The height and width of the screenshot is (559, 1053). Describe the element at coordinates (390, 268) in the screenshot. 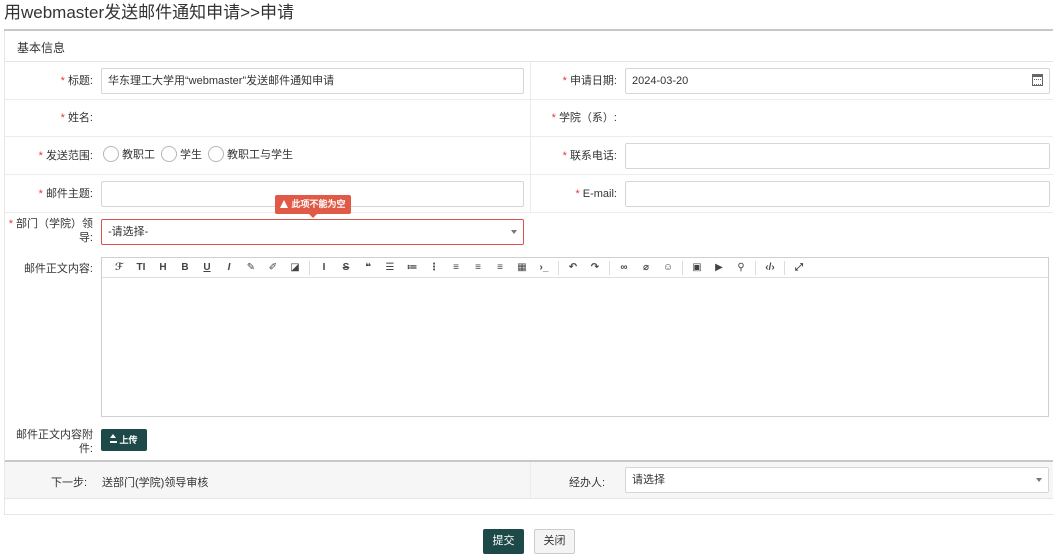

I see `ordered-list-icon: ☰` at that location.